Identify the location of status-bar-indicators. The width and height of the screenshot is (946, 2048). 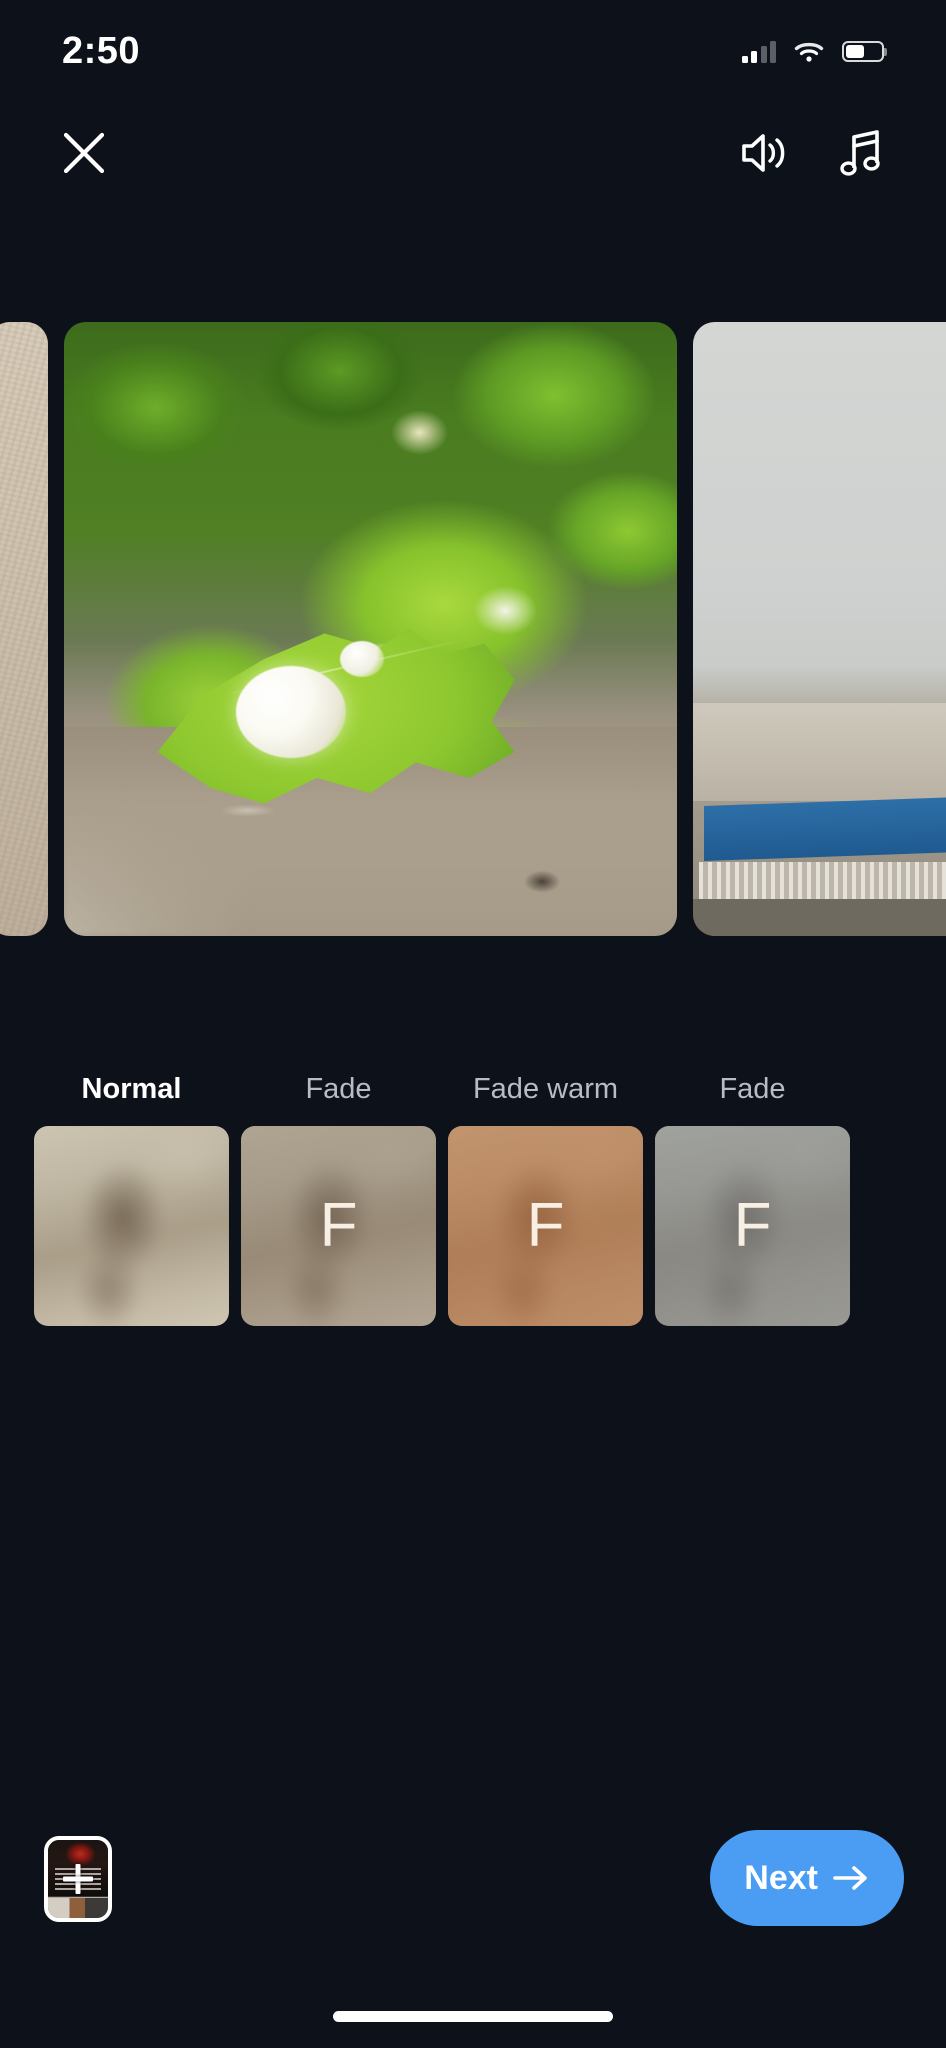
(812, 48).